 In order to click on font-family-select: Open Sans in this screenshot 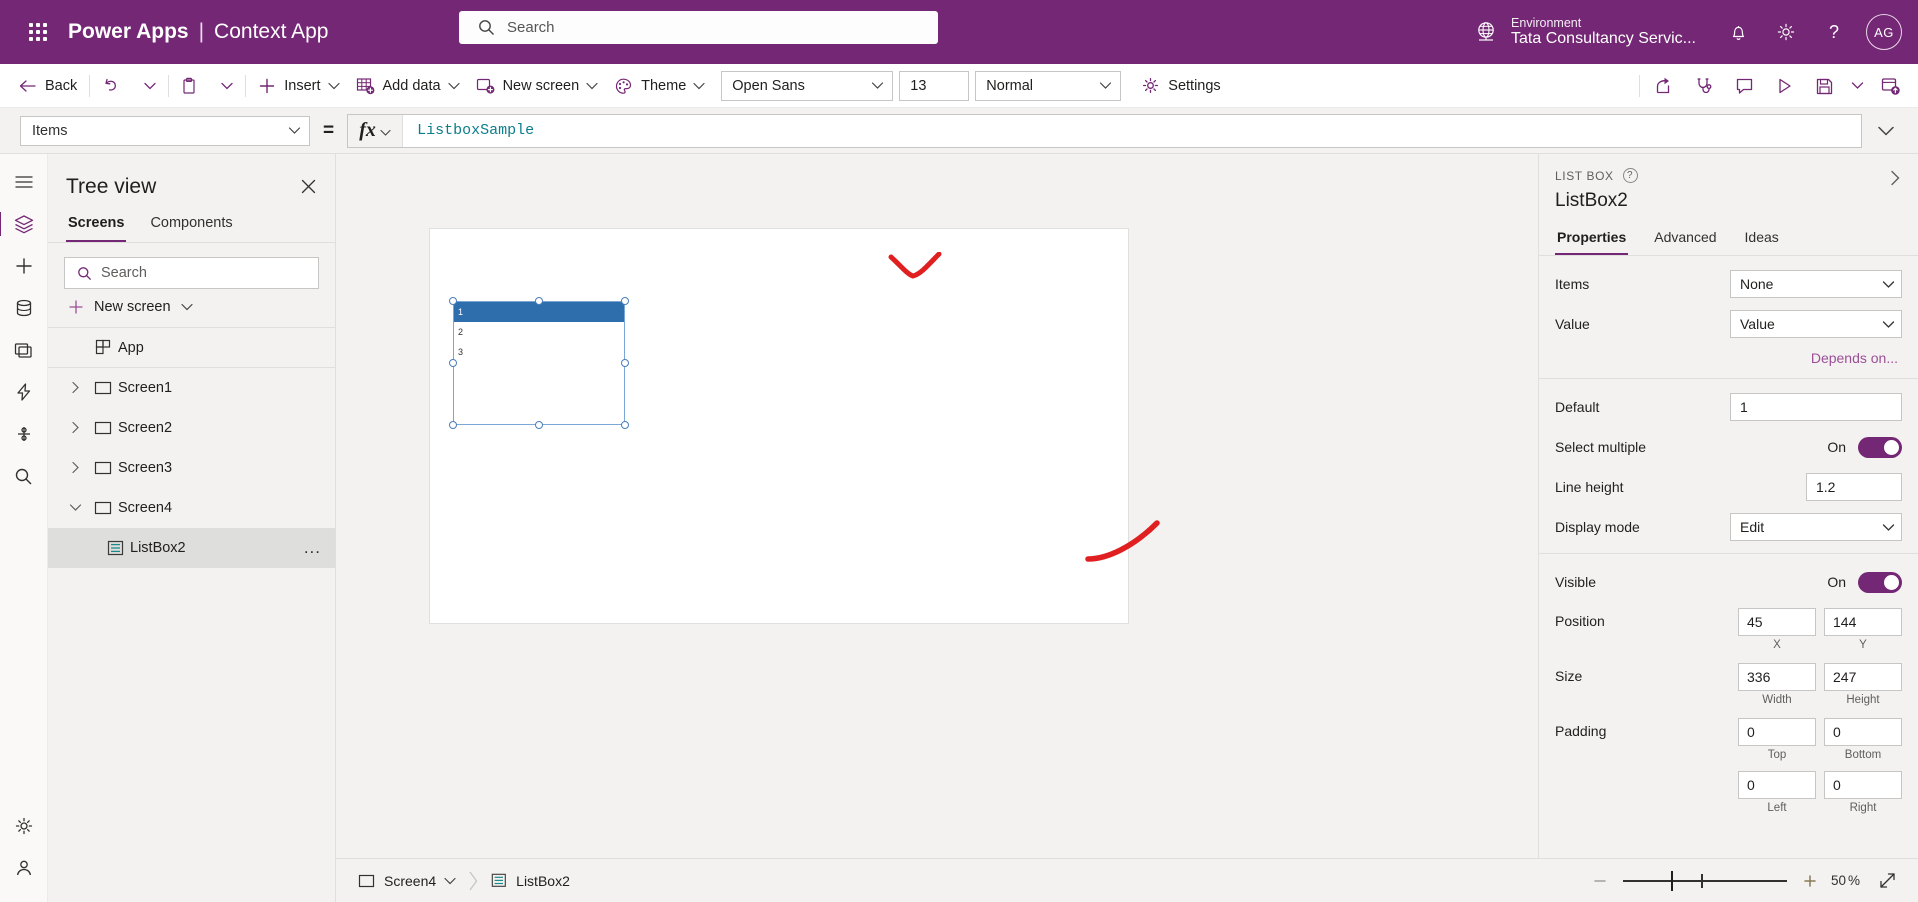, I will do `click(807, 85)`.